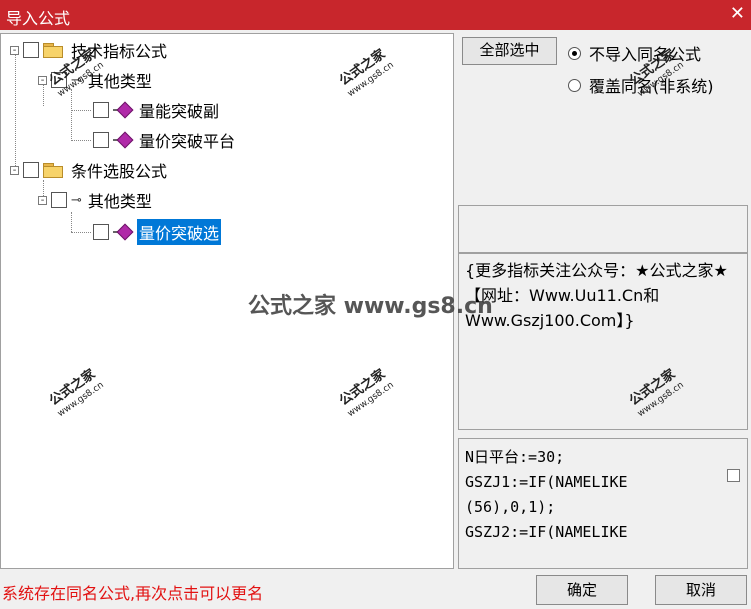 This screenshot has width=751, height=609. I want to click on node-label: 技术指标公式, so click(119, 51).